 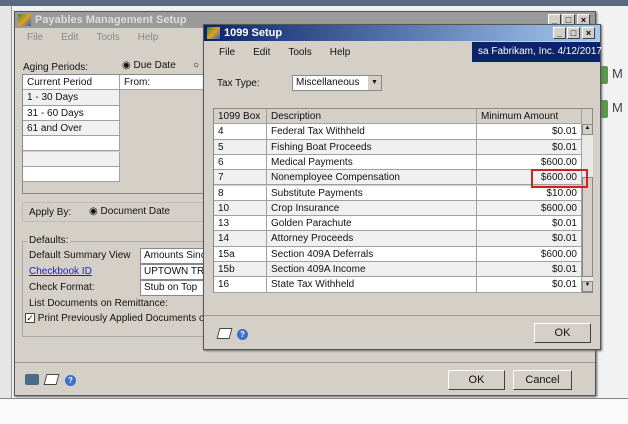 I want to click on close-button: ×, so click(x=588, y=33).